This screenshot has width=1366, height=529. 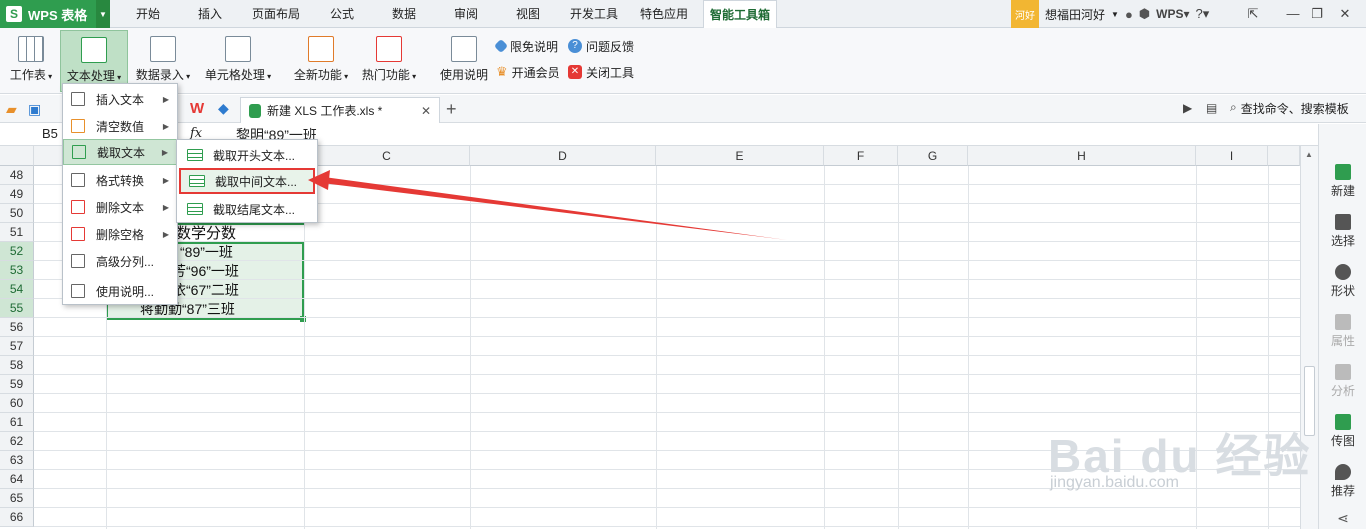 I want to click on save-icon: ▣, so click(x=34, y=109).